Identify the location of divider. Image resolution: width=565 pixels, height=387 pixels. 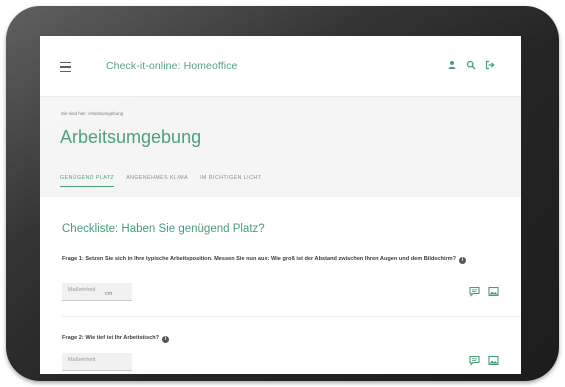
(291, 316).